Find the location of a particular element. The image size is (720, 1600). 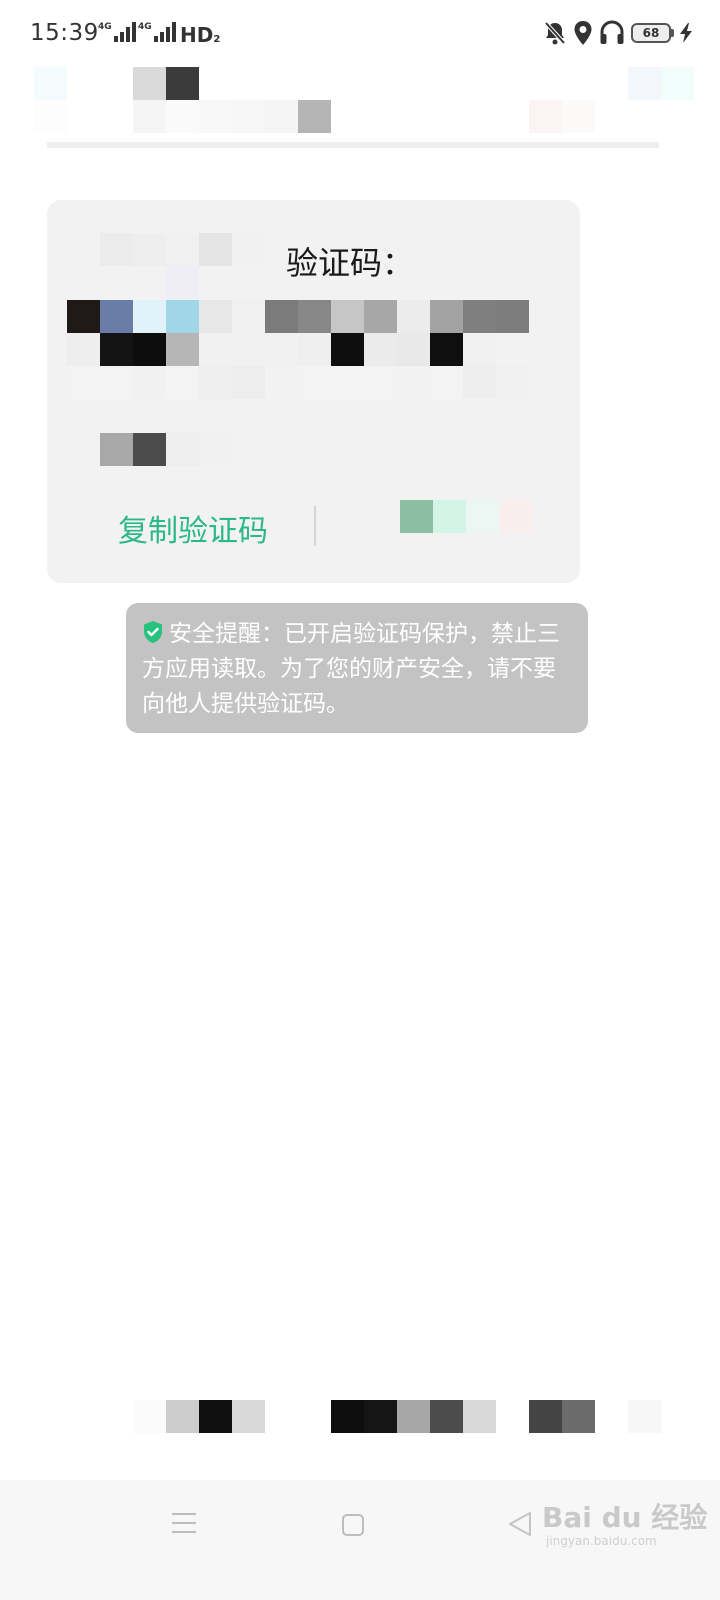

card-title: 验证码： is located at coordinates (350, 263).